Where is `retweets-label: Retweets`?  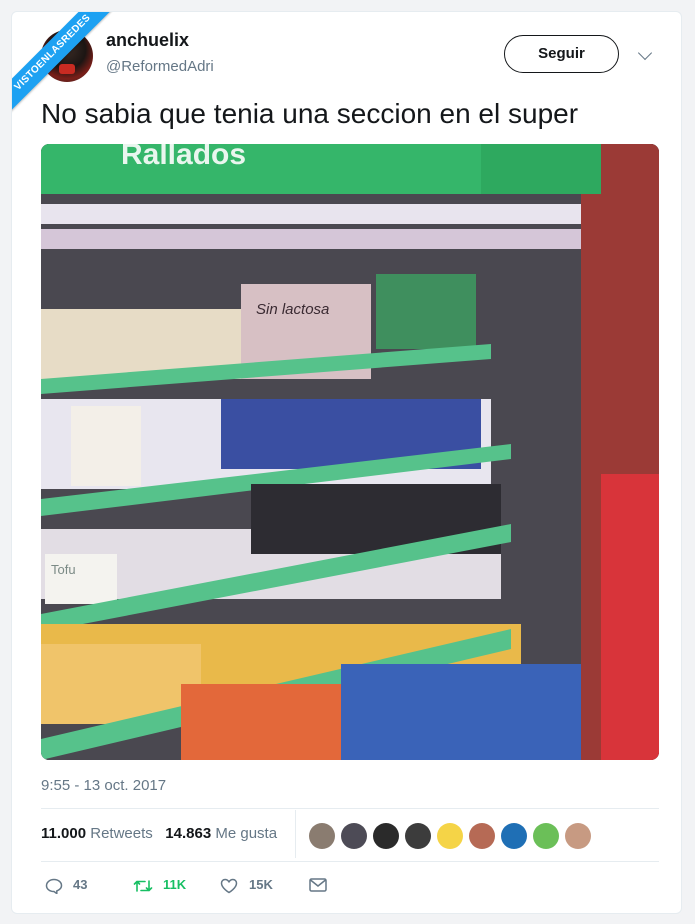
retweets-label: Retweets is located at coordinates (121, 833).